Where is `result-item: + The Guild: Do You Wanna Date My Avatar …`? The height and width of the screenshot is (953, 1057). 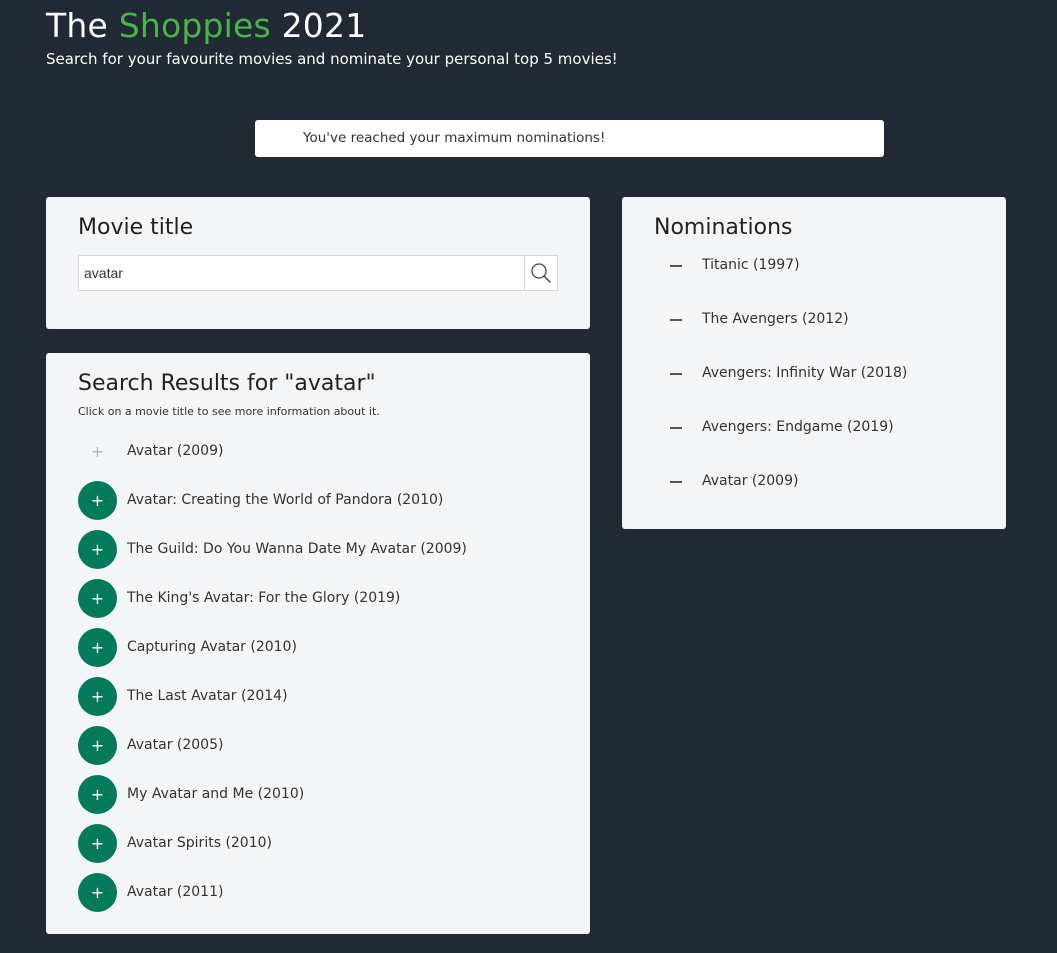 result-item: + The Guild: Do You Wanna Date My Avatar … is located at coordinates (318, 554).